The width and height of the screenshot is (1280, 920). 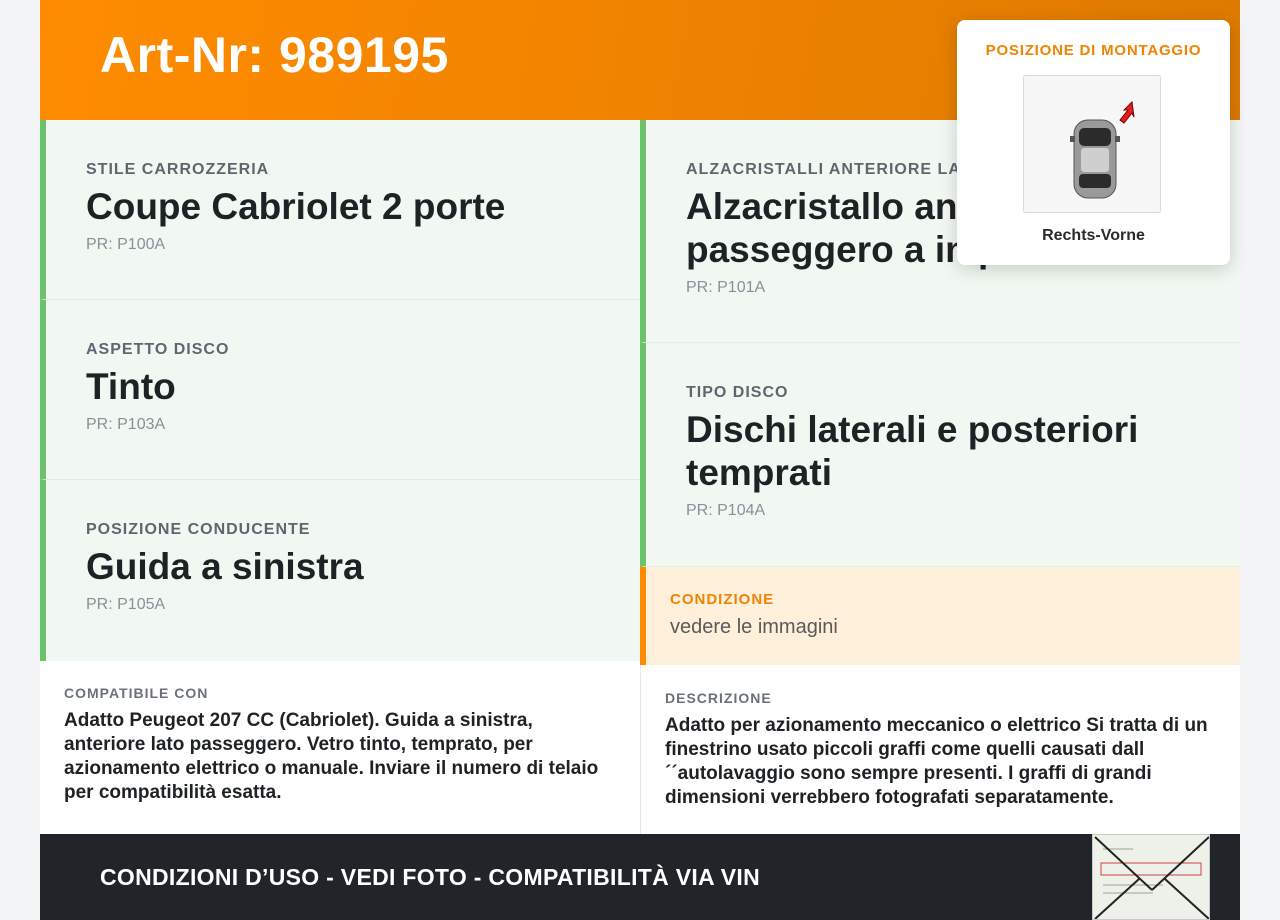 What do you see at coordinates (718, 698) in the screenshot?
I see `description-label: DESCRIZIONE` at bounding box center [718, 698].